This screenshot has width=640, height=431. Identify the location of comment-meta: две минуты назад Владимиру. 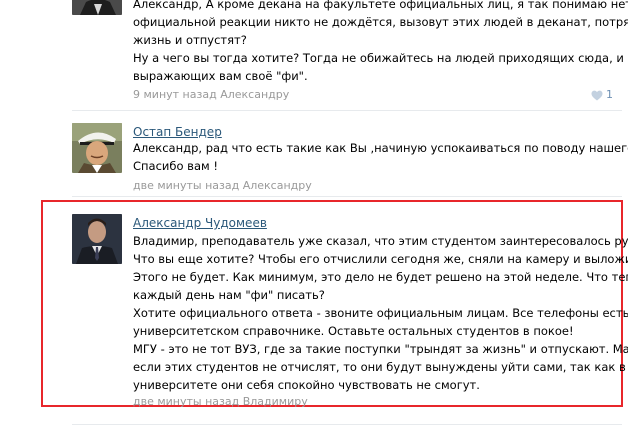
(220, 402).